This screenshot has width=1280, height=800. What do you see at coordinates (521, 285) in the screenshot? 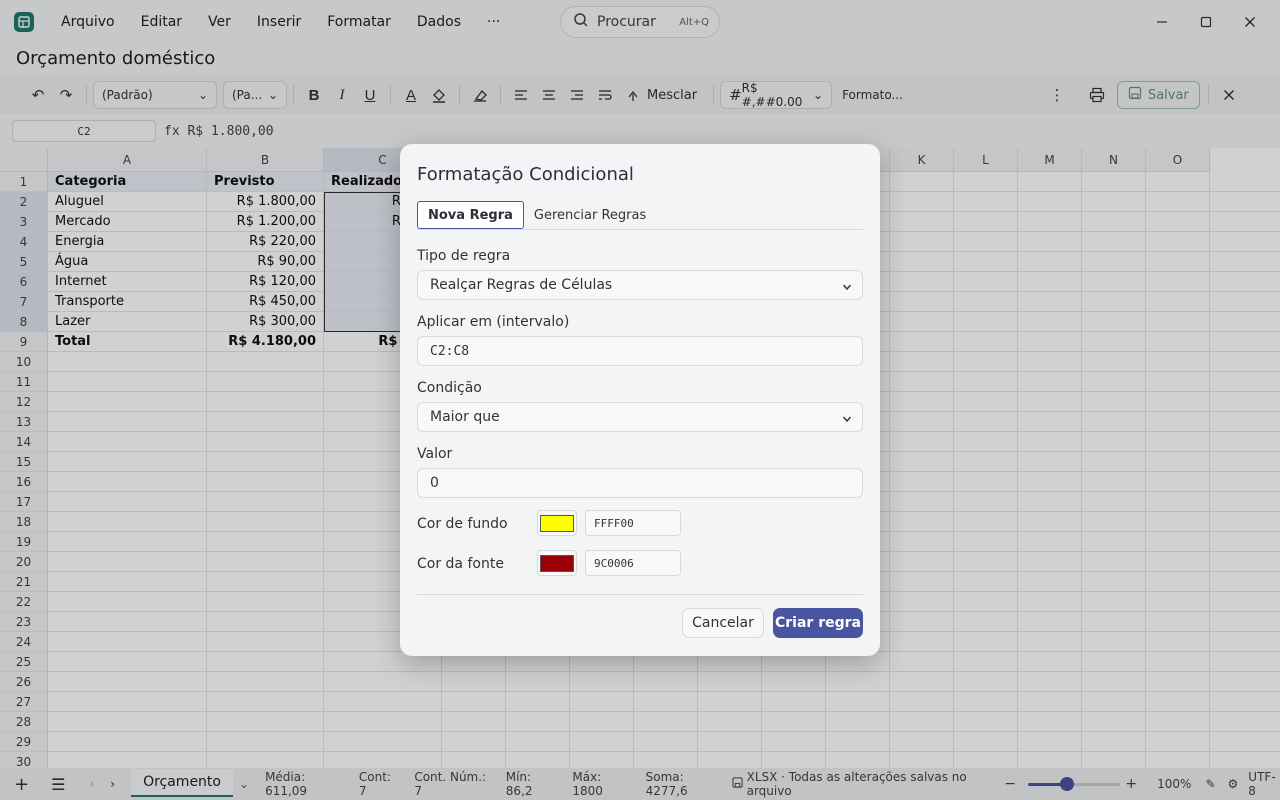
I see `rule-type-value: Realçar Regras de Células` at bounding box center [521, 285].